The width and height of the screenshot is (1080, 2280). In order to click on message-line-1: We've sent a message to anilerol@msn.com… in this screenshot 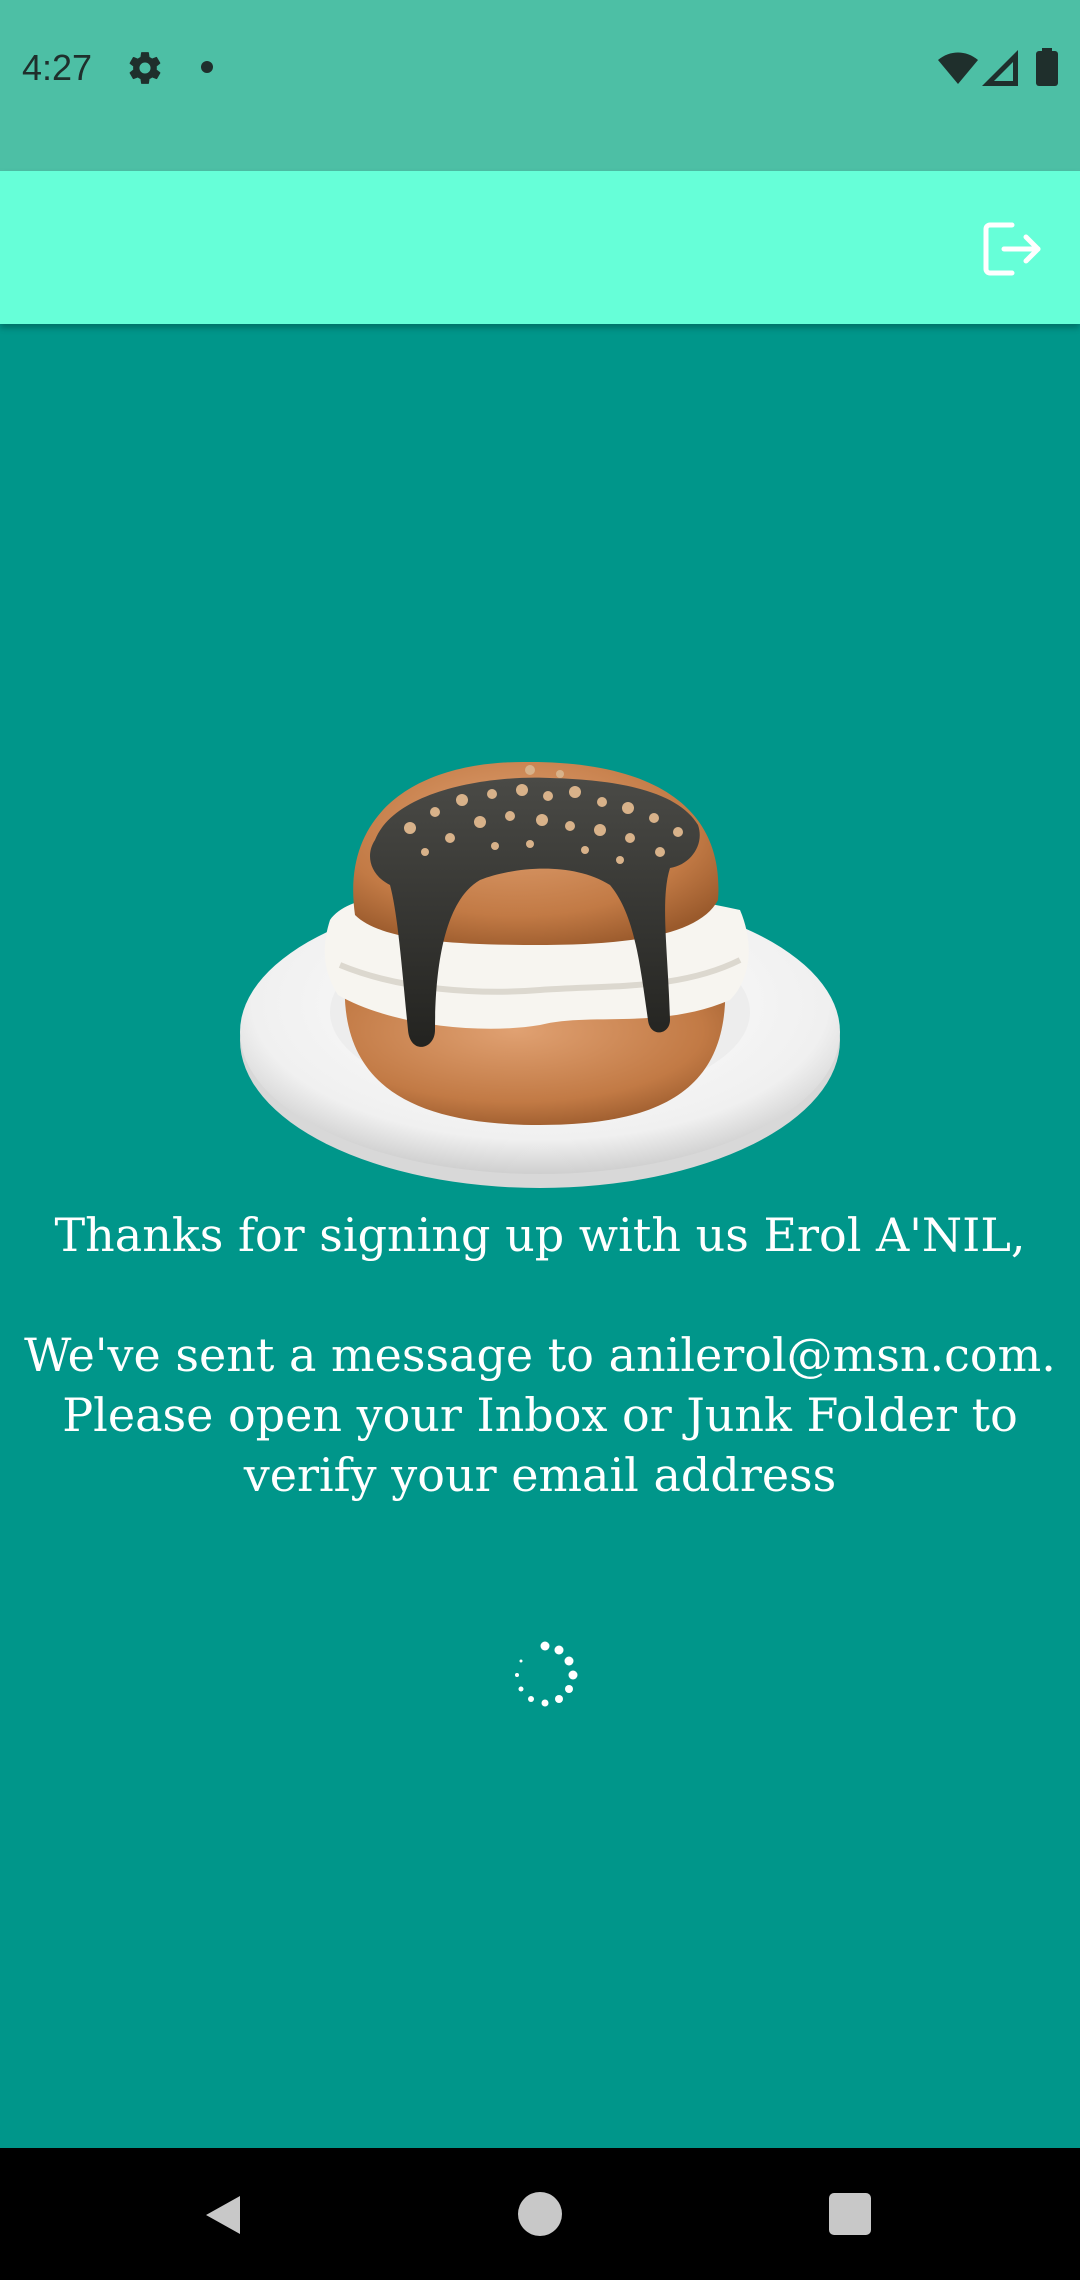, I will do `click(540, 1355)`.